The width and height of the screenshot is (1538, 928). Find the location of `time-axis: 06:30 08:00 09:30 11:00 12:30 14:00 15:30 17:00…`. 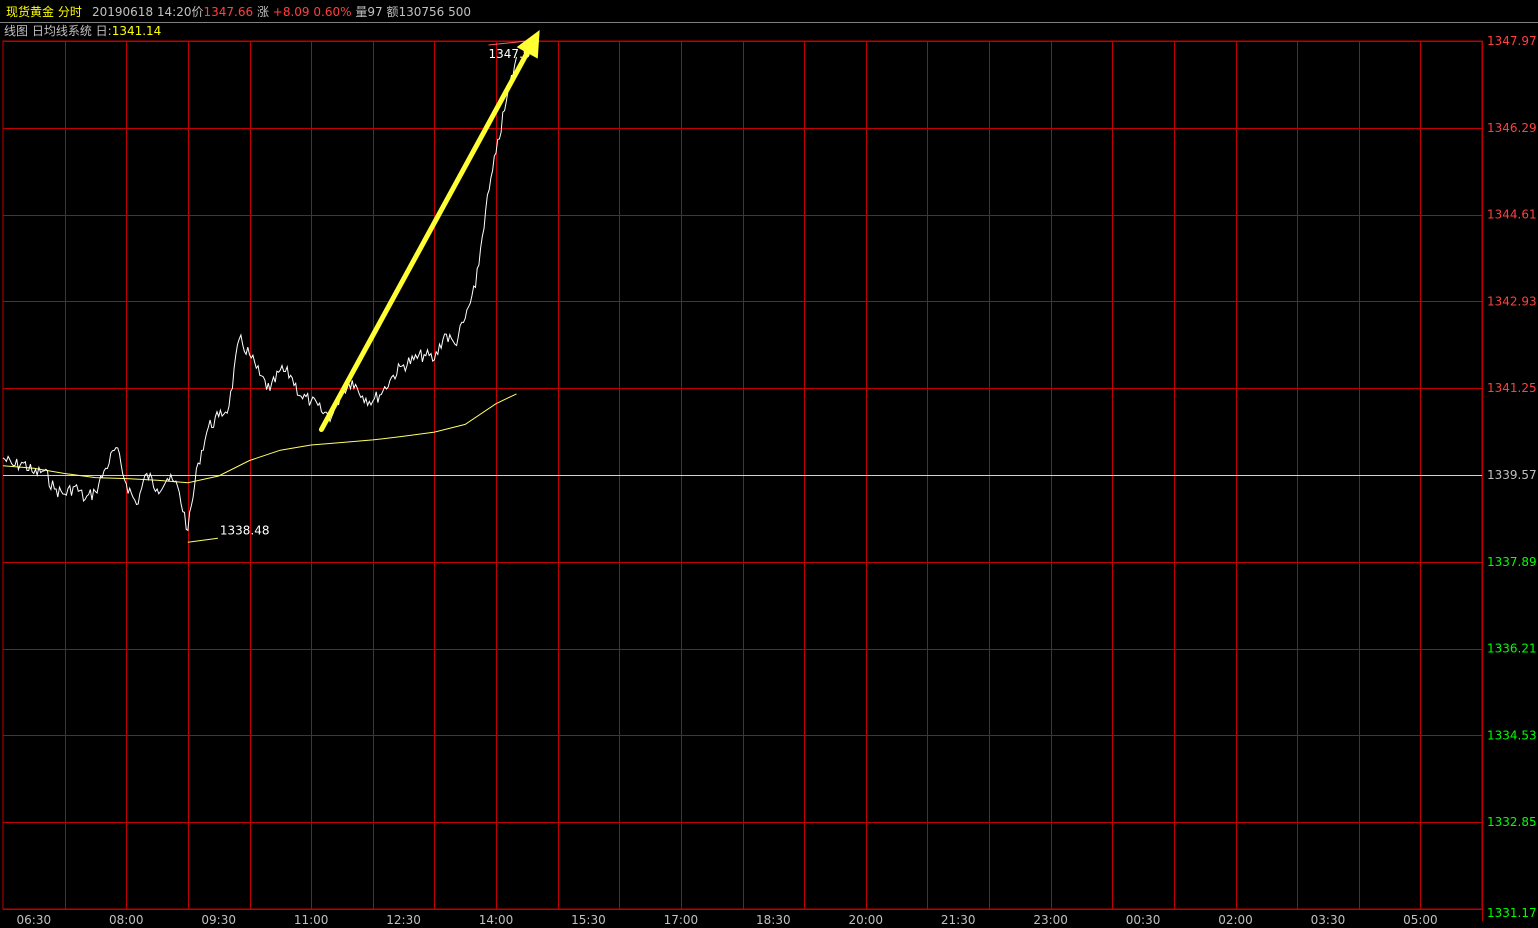

time-axis: 06:30 08:00 09:30 11:00 12:30 14:00 15:30 17:00… is located at coordinates (727, 920).